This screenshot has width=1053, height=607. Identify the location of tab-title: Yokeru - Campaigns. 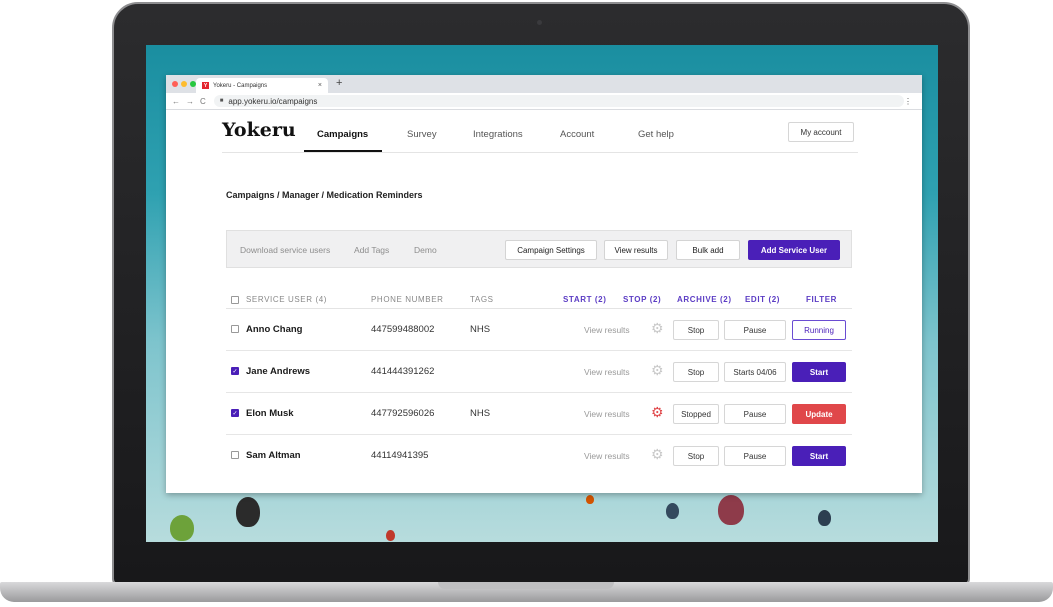
(240, 85).